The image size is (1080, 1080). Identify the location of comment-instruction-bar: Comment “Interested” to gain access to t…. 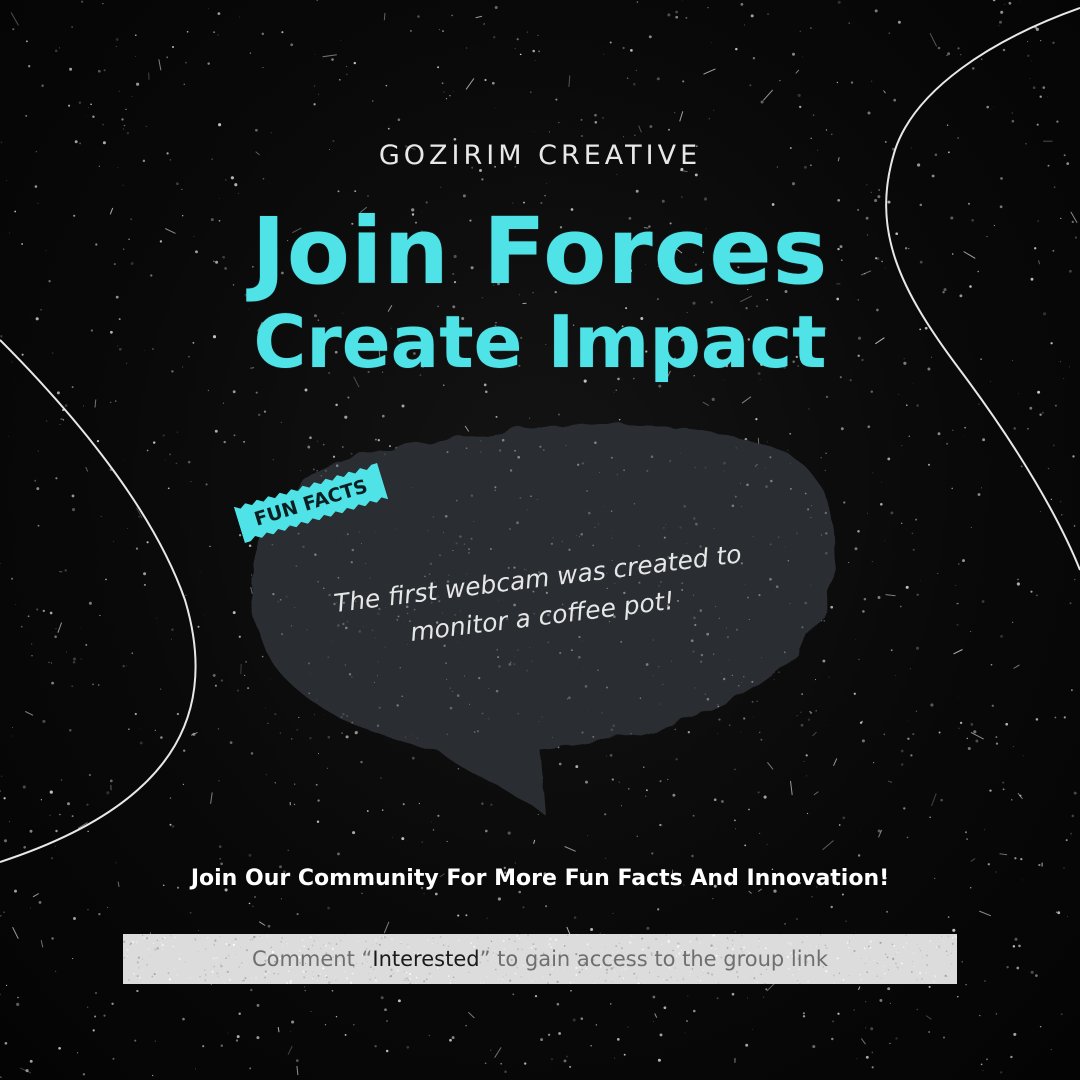
(540, 959).